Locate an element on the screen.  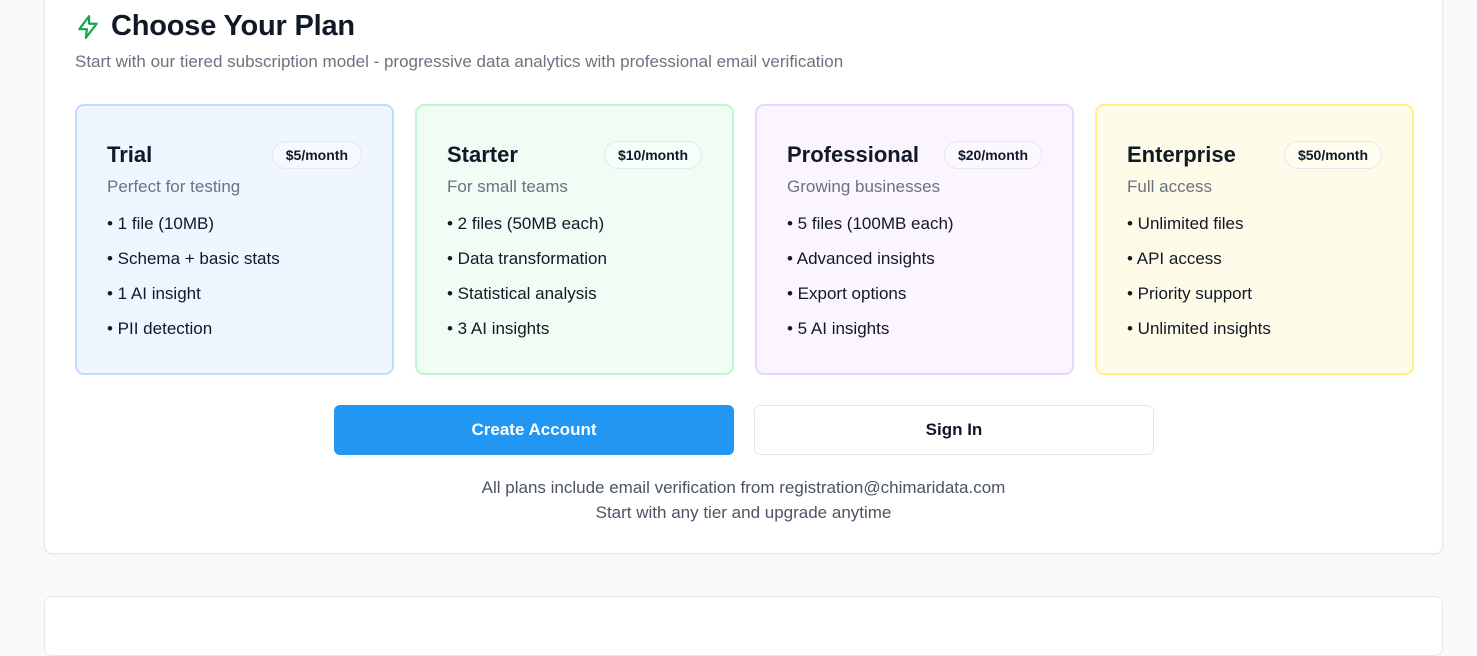
feature-item: • Data transformation is located at coordinates (527, 258).